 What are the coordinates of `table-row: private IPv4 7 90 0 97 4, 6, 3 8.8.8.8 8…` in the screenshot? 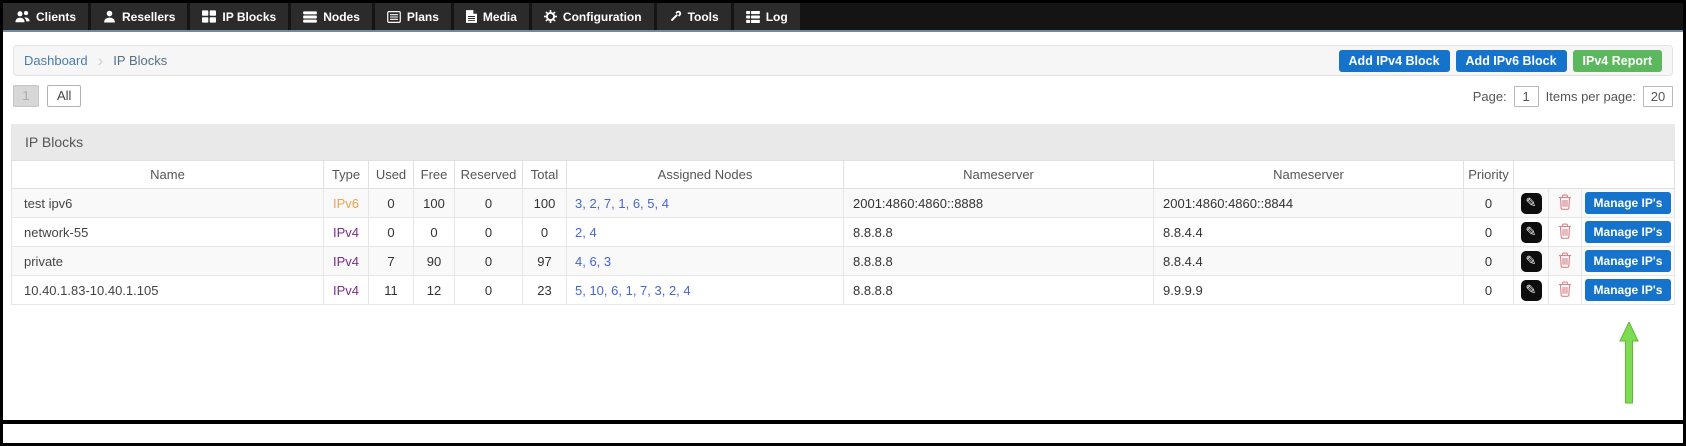 It's located at (843, 261).